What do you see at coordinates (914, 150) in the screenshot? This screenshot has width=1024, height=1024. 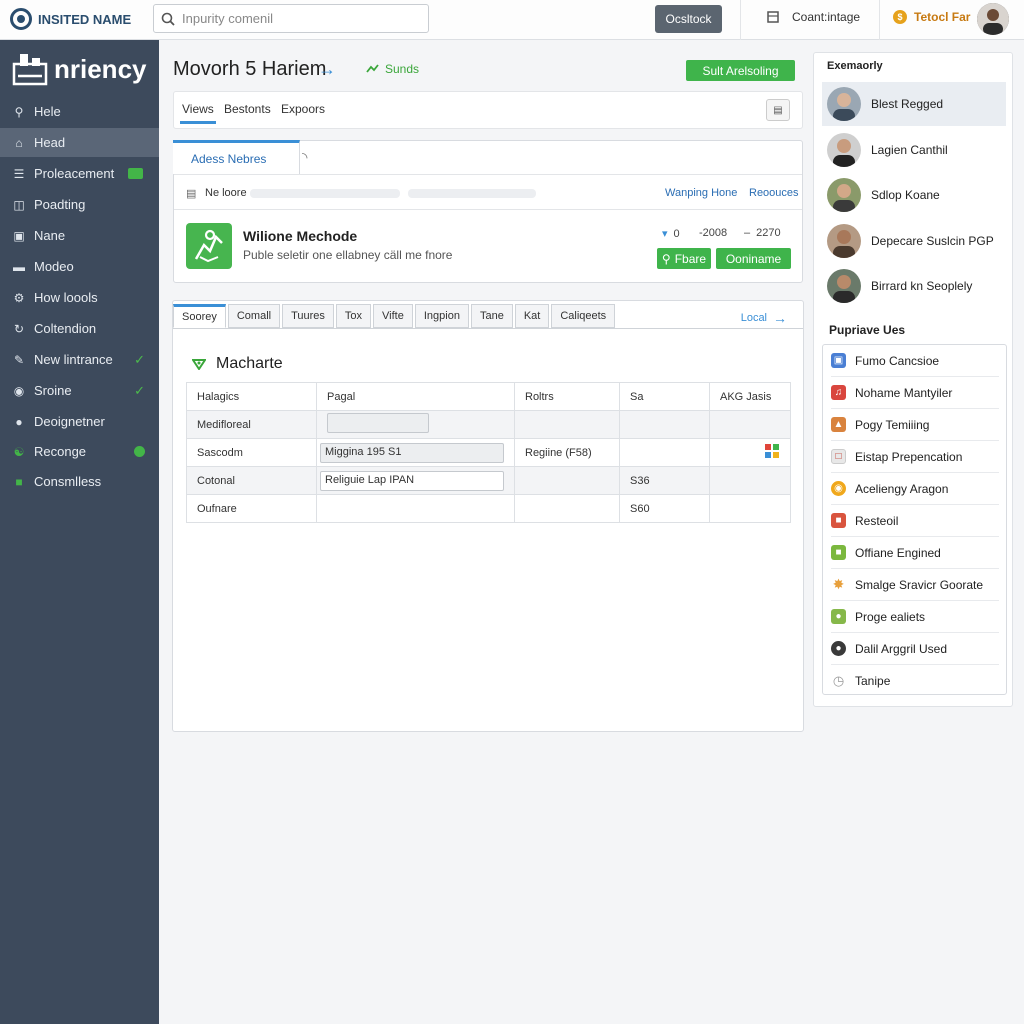 I see `person-item: Lagien Canthil` at bounding box center [914, 150].